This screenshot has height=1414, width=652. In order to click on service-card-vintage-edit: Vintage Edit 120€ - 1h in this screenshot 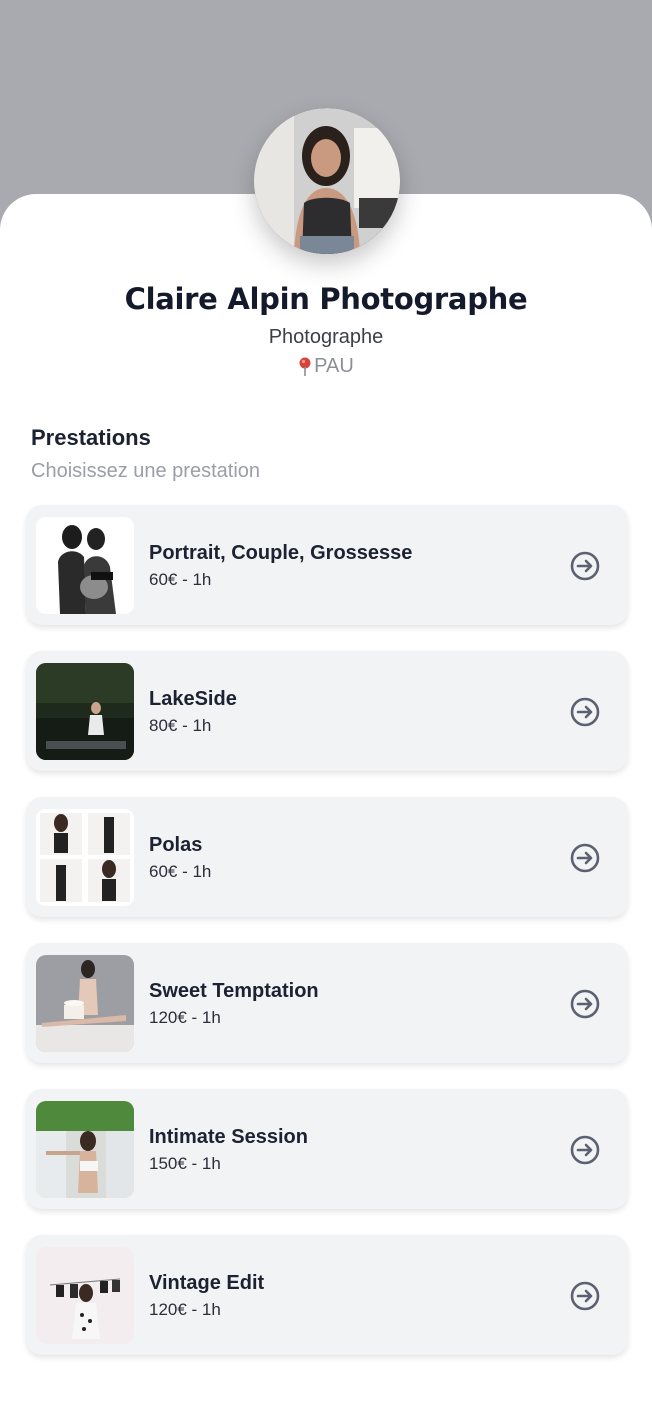, I will do `click(327, 1295)`.